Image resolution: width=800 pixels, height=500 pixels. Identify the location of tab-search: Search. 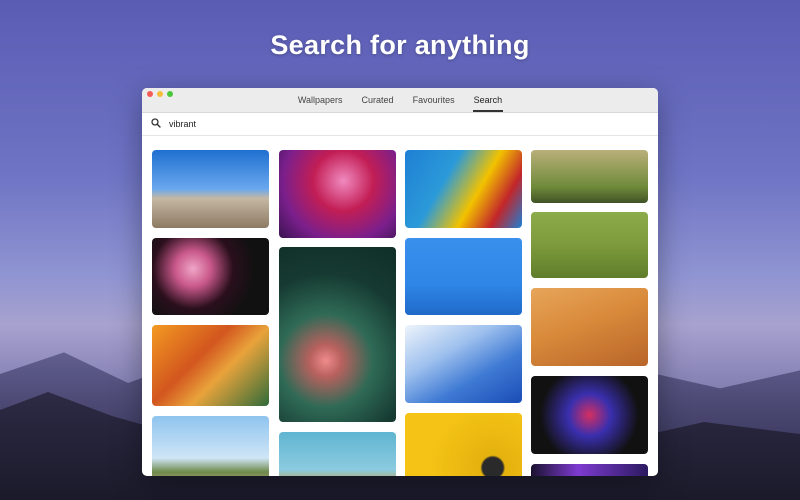
(488, 100).